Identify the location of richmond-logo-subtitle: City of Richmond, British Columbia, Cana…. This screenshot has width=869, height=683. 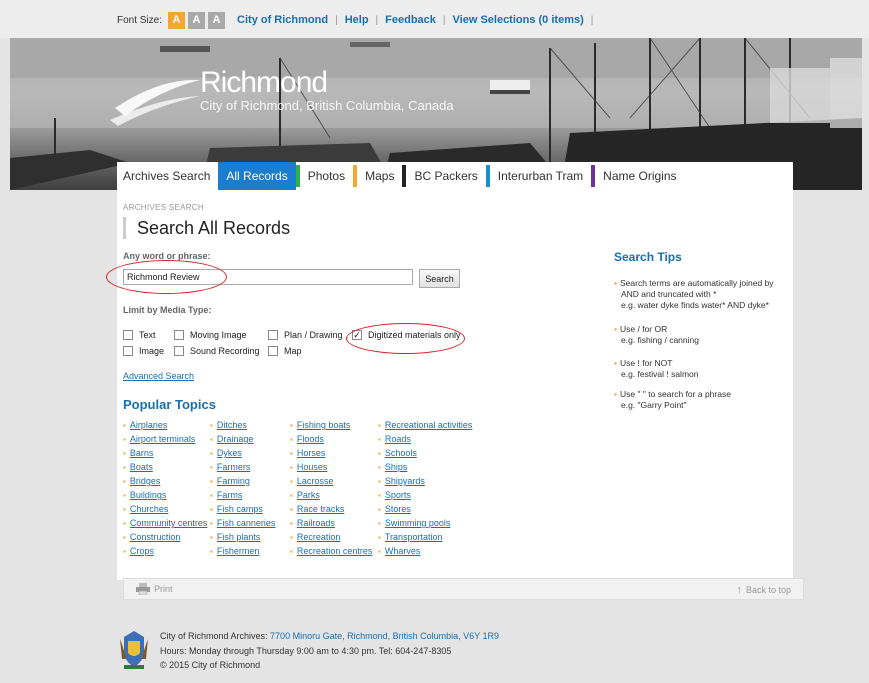
(327, 105).